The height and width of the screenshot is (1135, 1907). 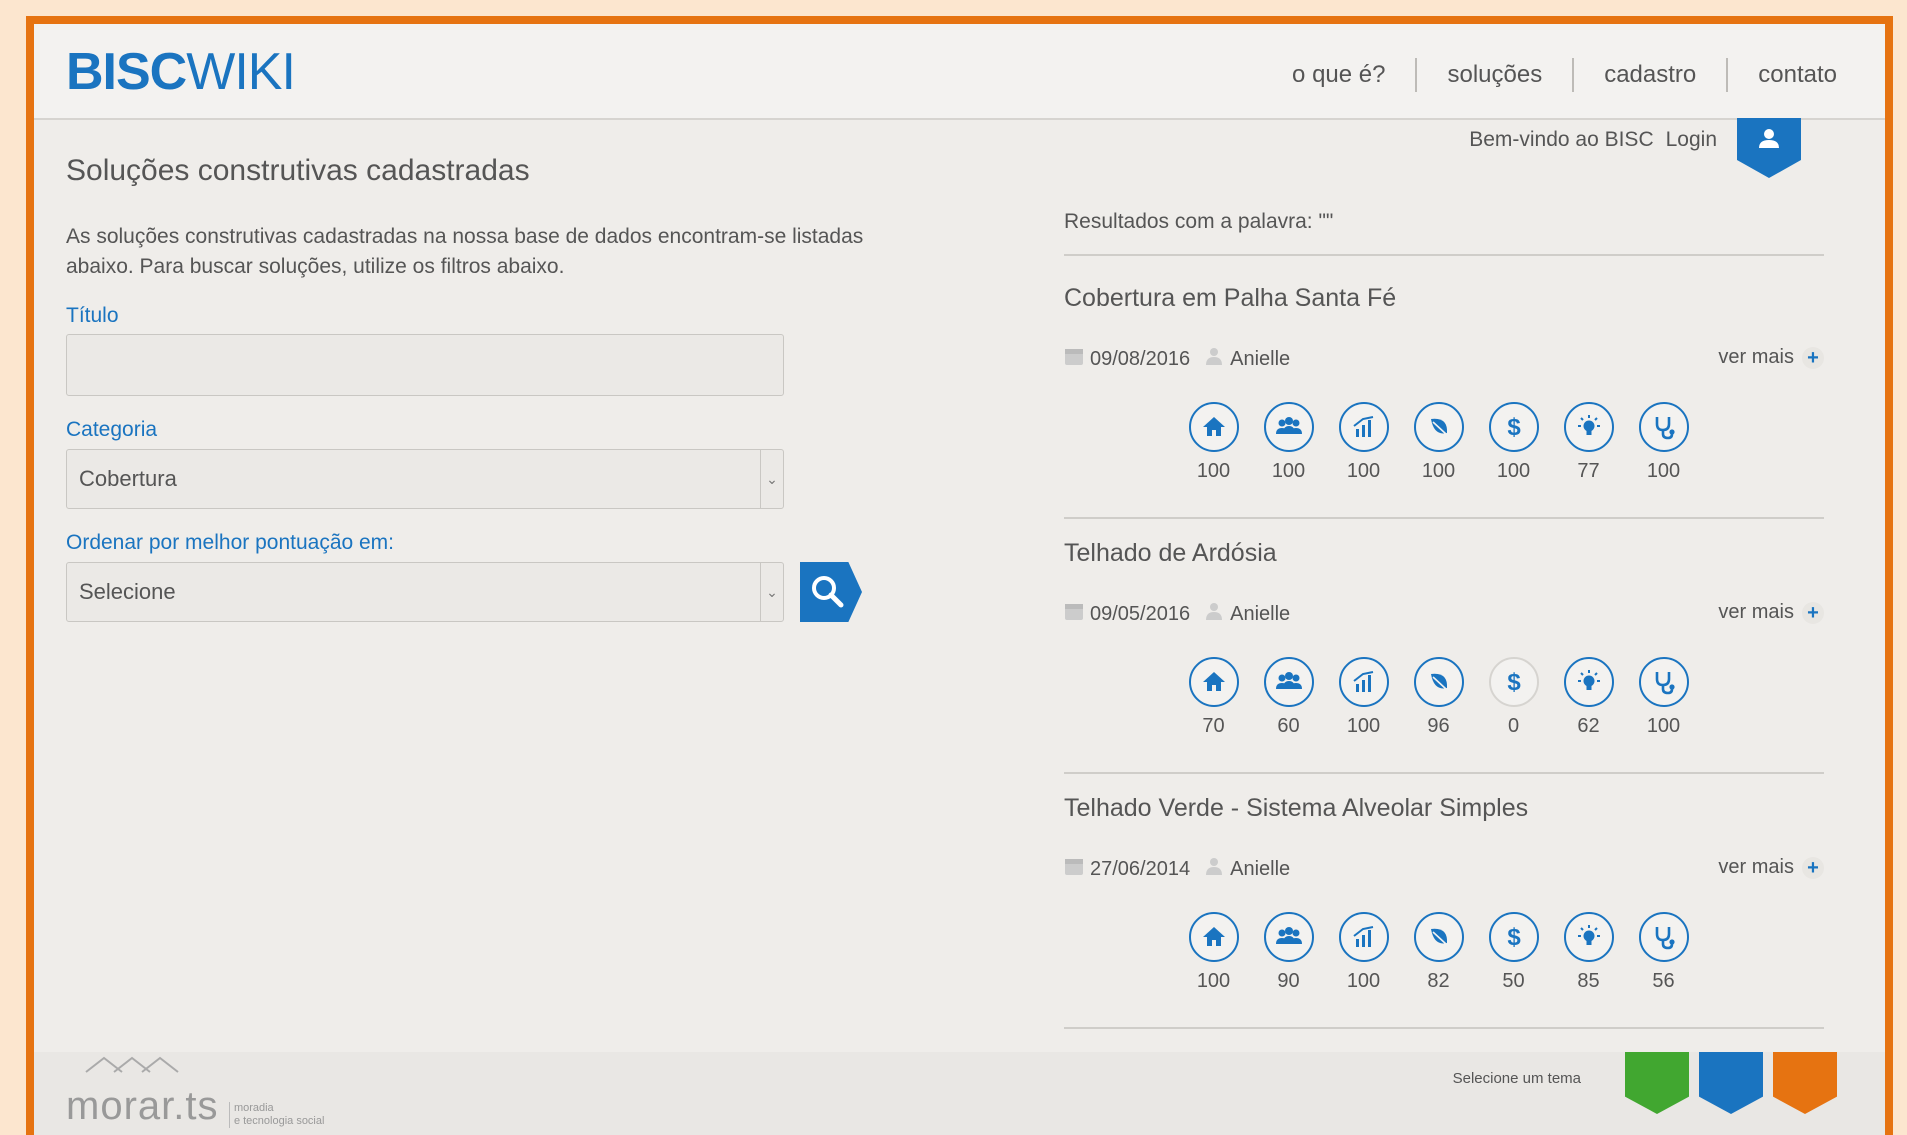 I want to click on logo-bold: BISC, so click(x=126, y=72).